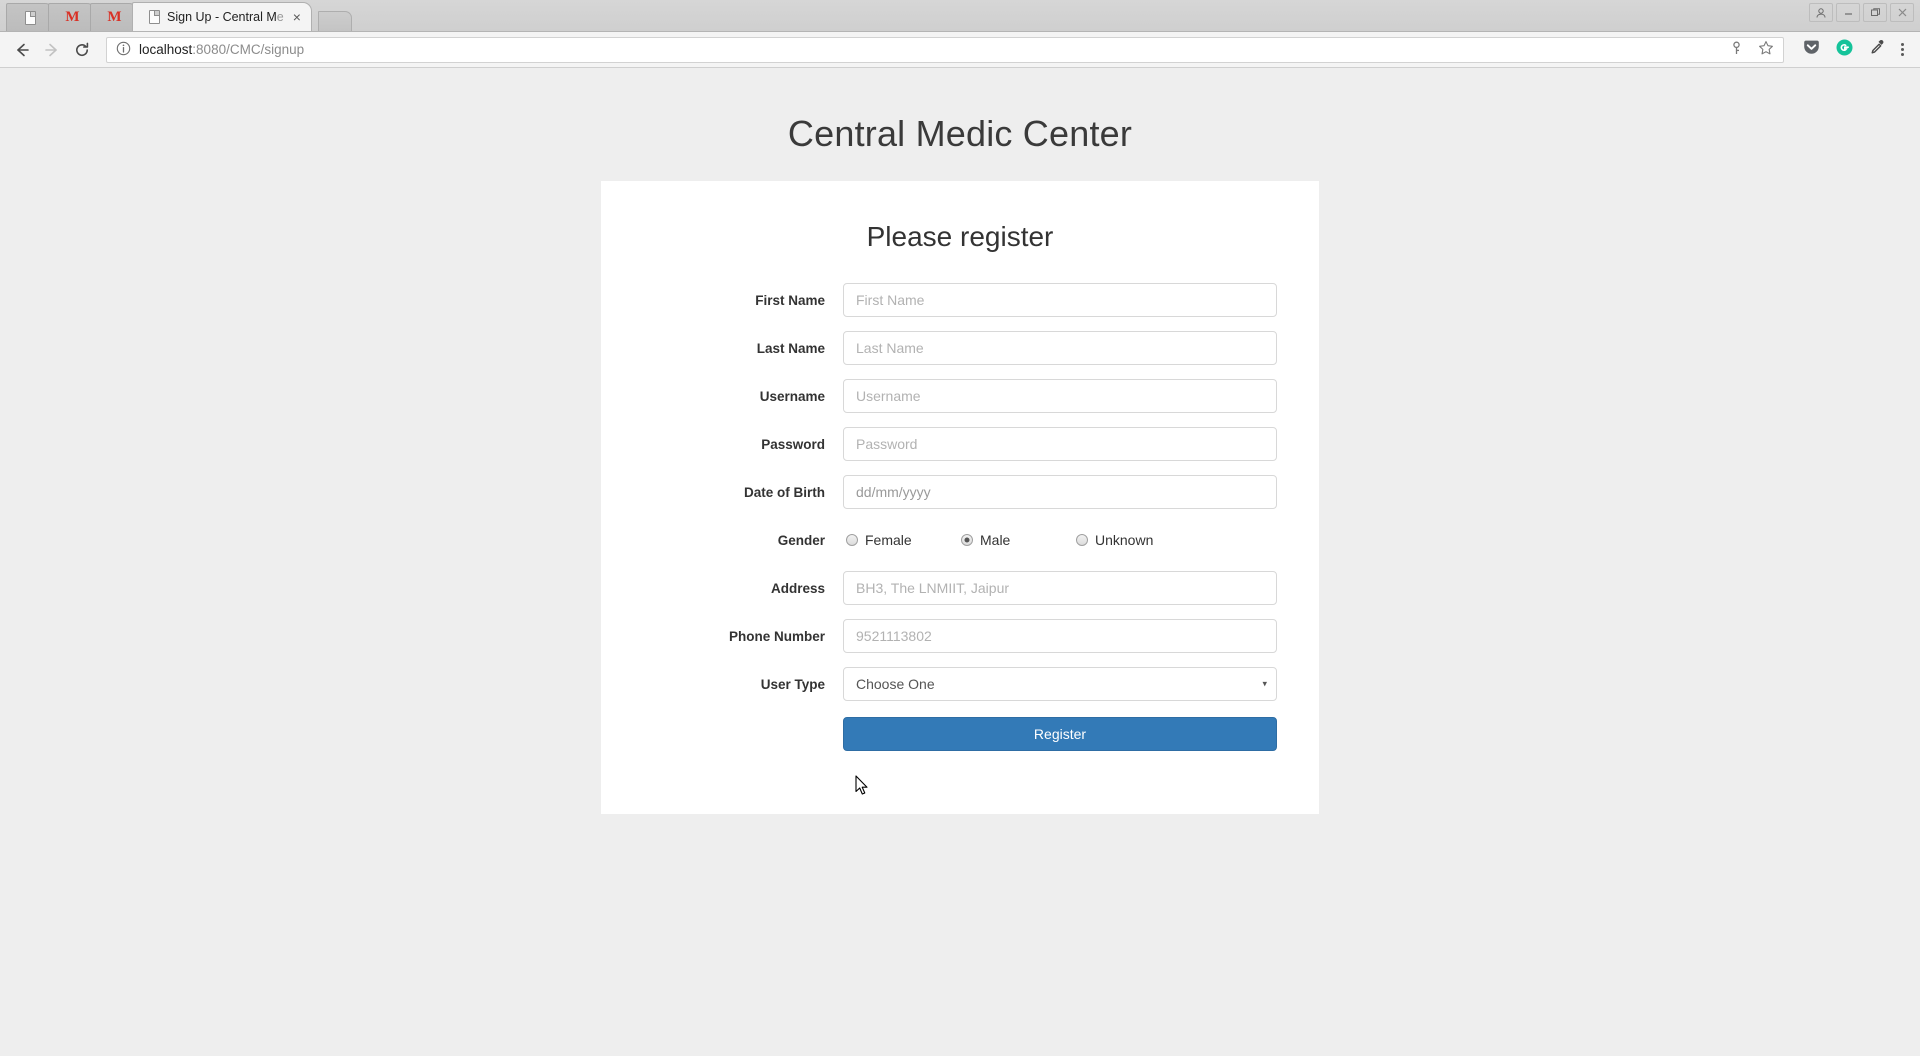  I want to click on info-circle-icon, so click(123, 50).